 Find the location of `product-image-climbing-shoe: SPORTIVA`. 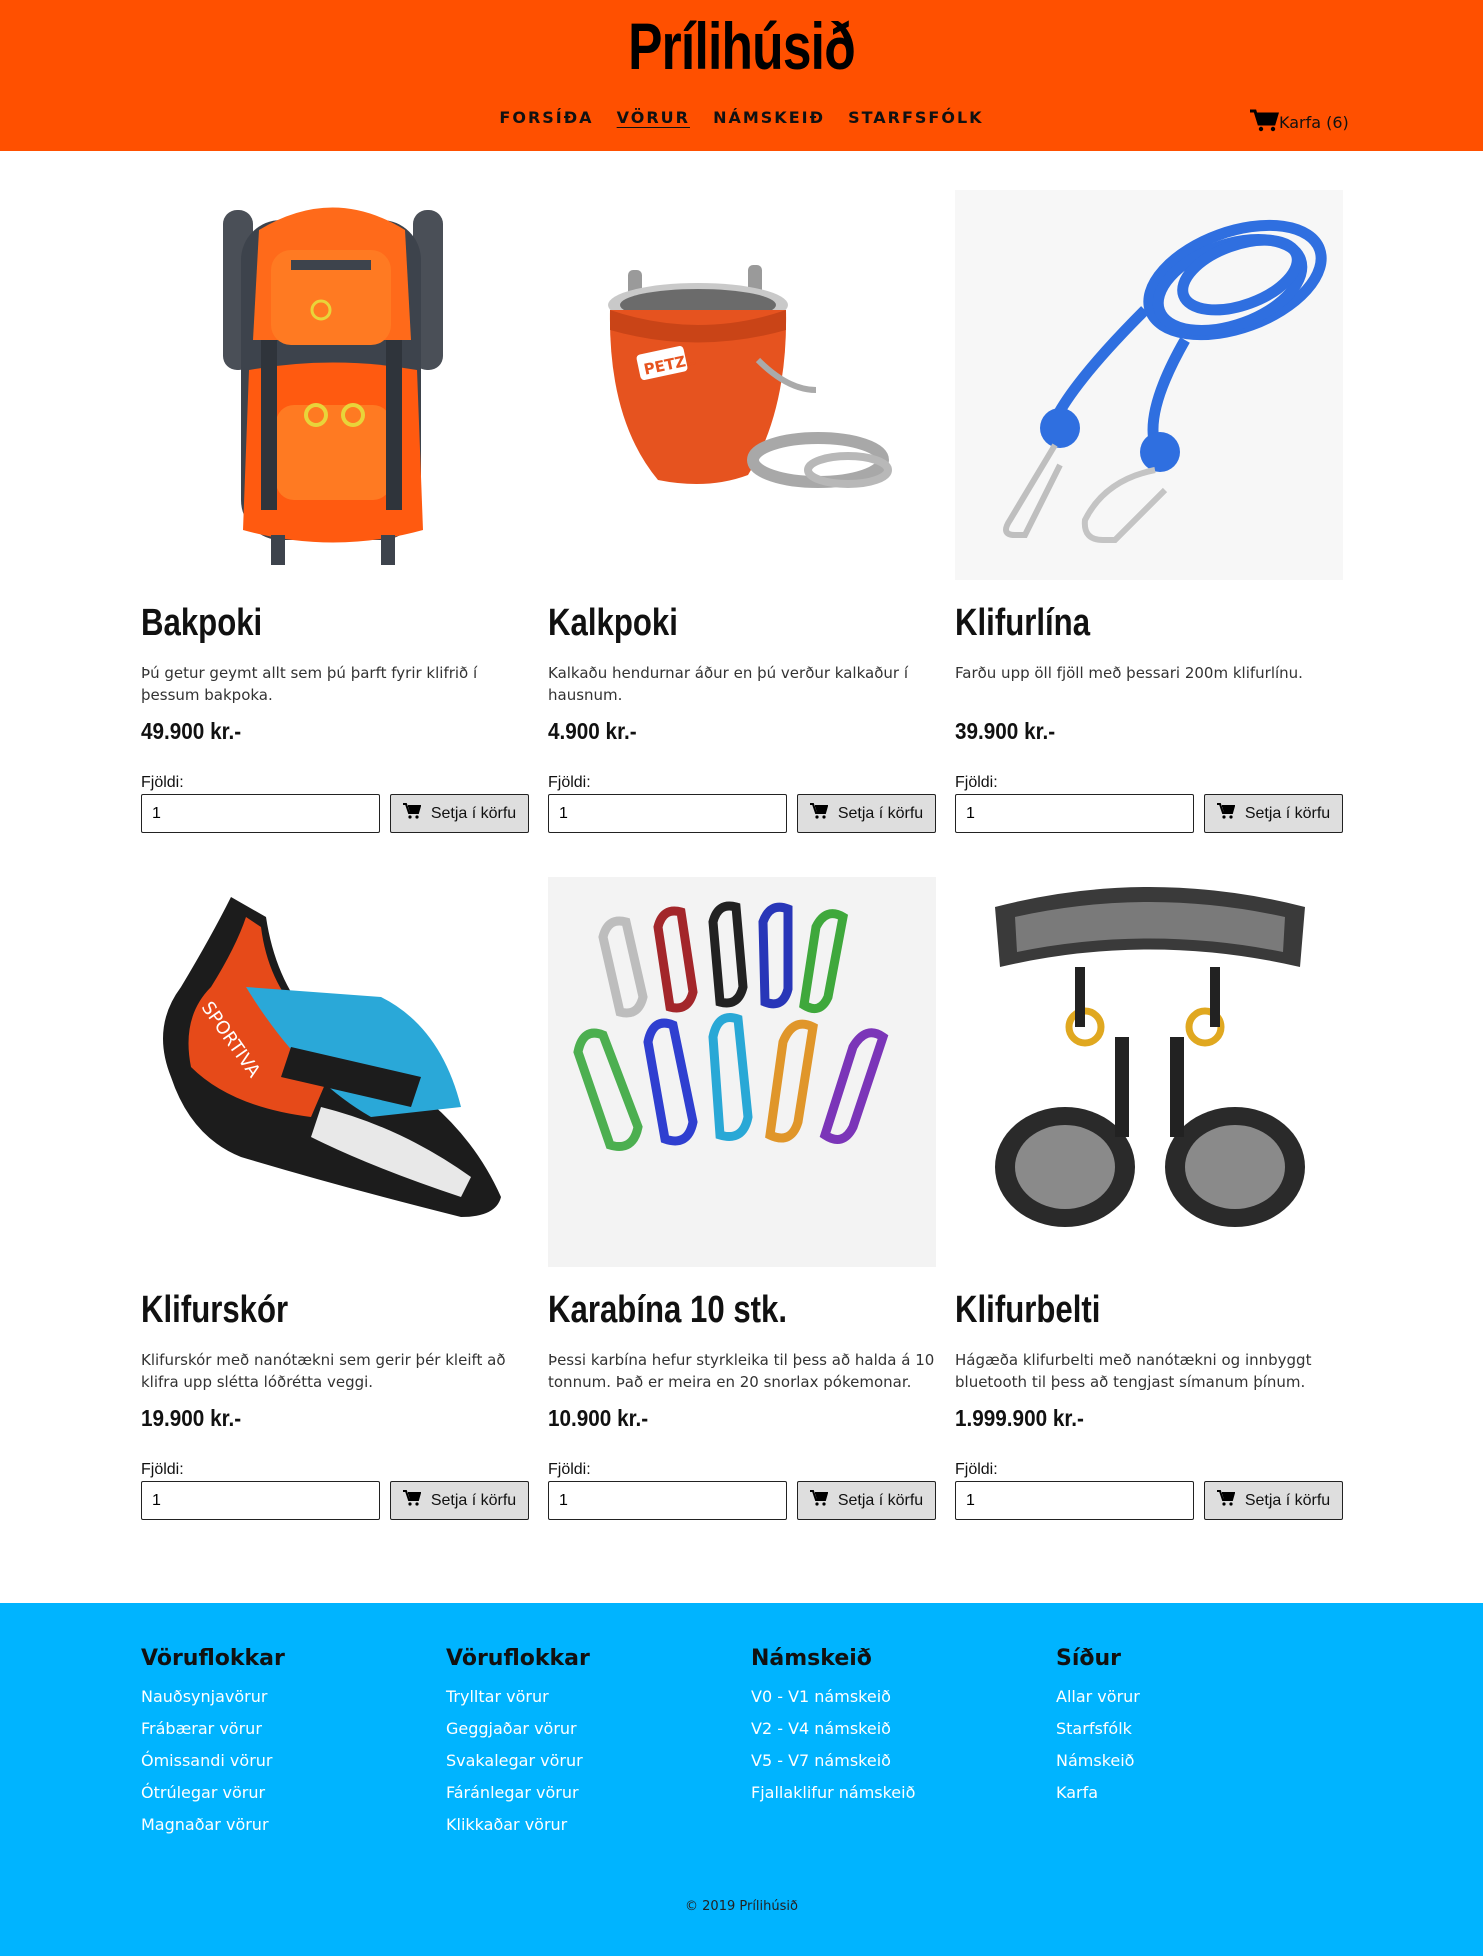

product-image-climbing-shoe: SPORTIVA is located at coordinates (335, 1072).